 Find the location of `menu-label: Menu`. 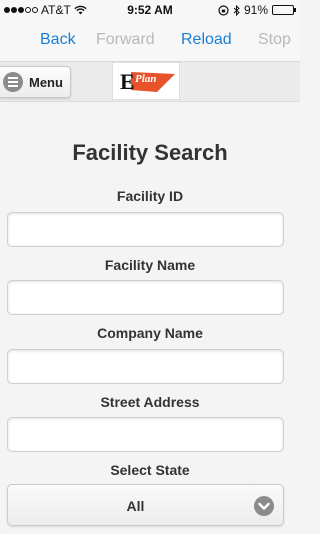

menu-label: Menu is located at coordinates (46, 82).